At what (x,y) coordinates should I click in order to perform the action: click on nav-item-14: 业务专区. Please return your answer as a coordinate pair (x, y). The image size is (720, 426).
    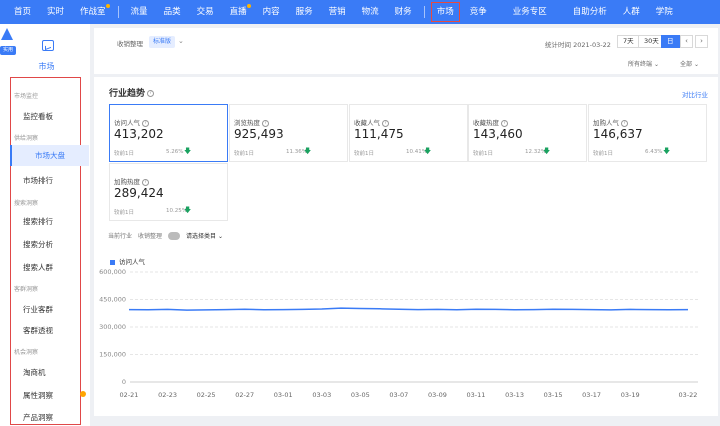
    Looking at the image, I should click on (530, 12).